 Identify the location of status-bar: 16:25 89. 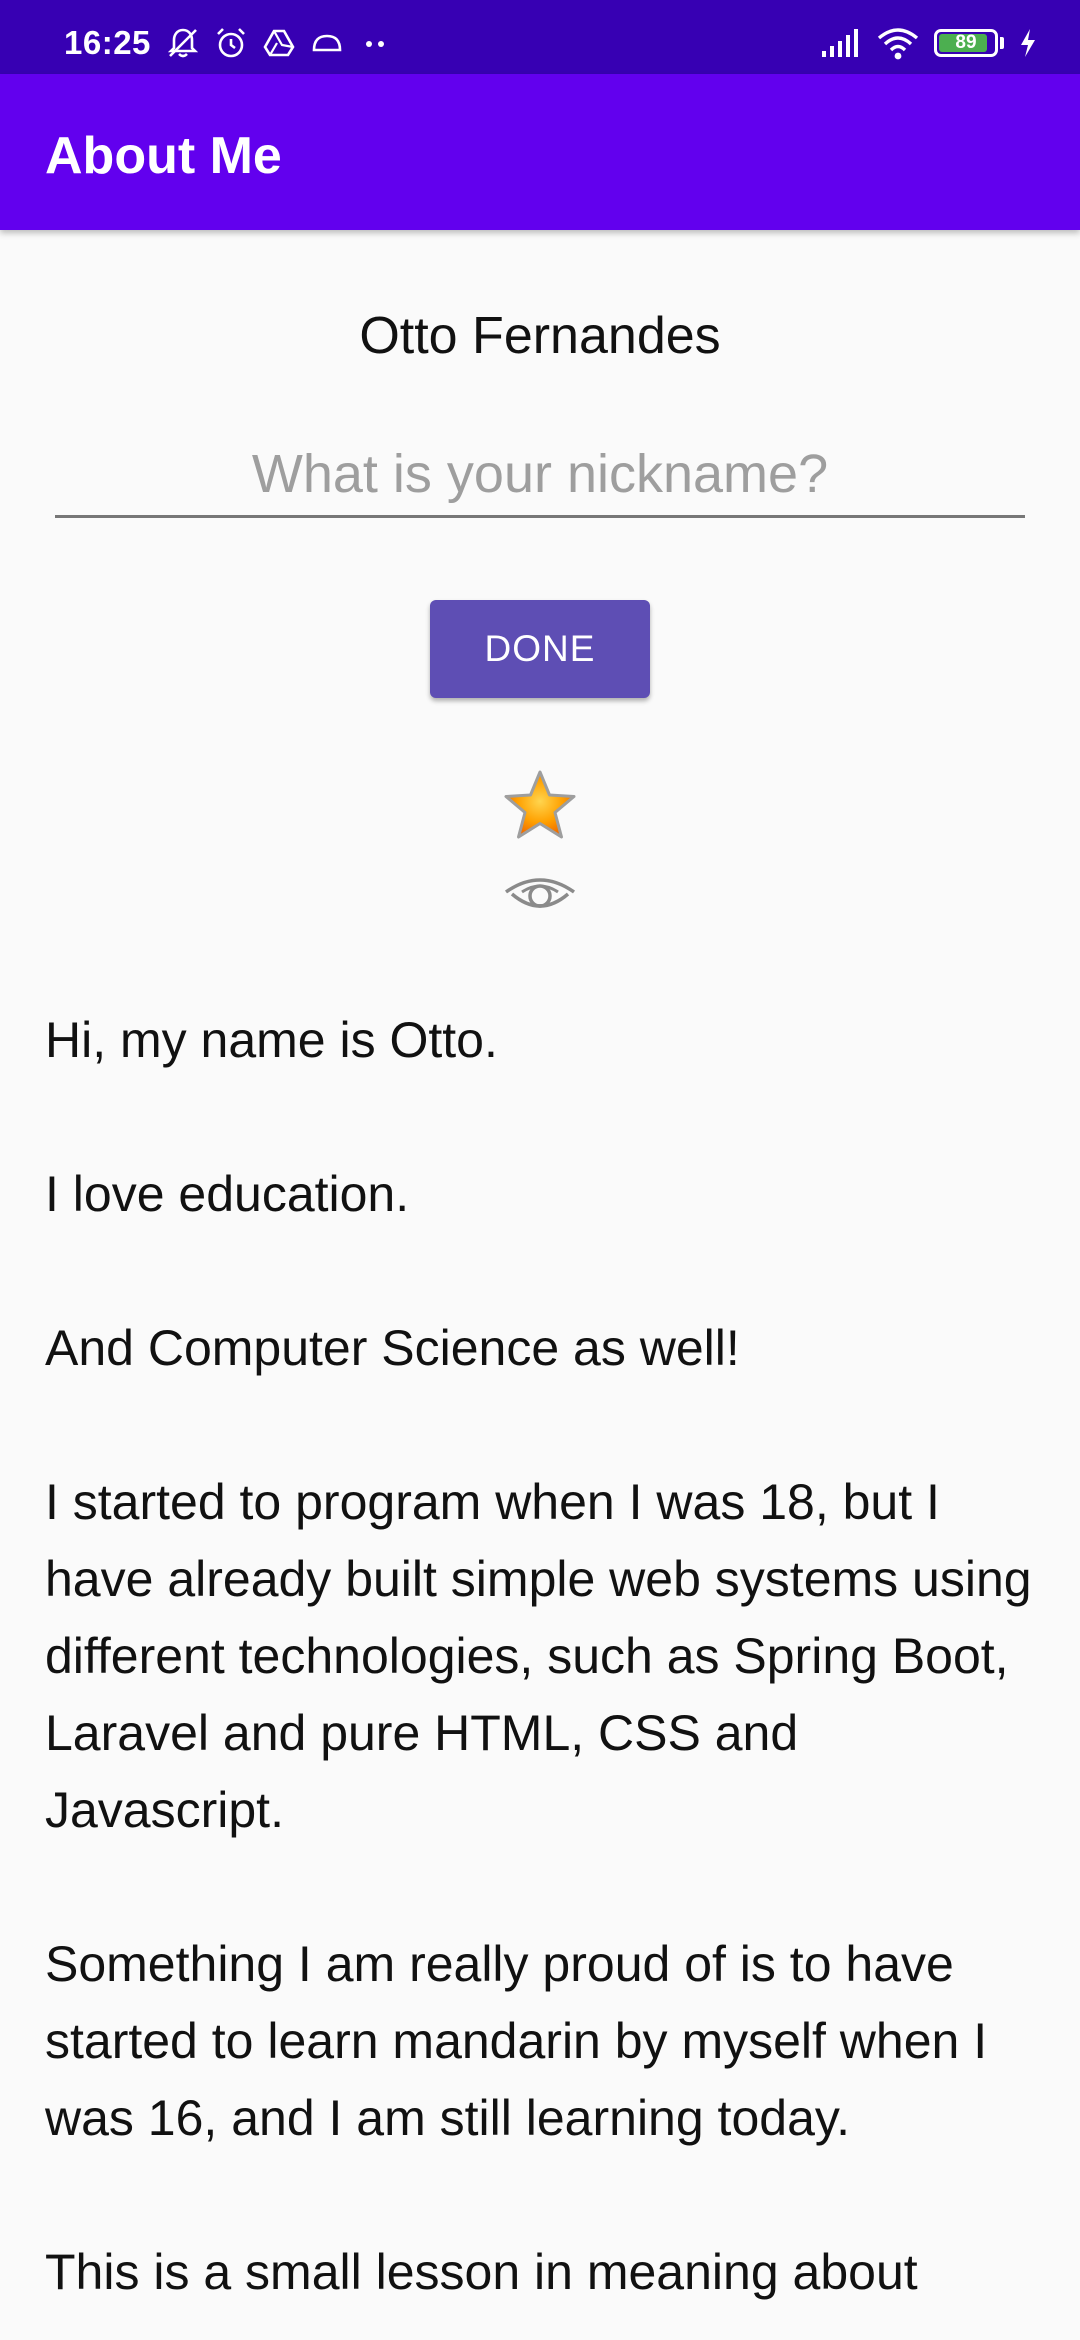
(540, 37).